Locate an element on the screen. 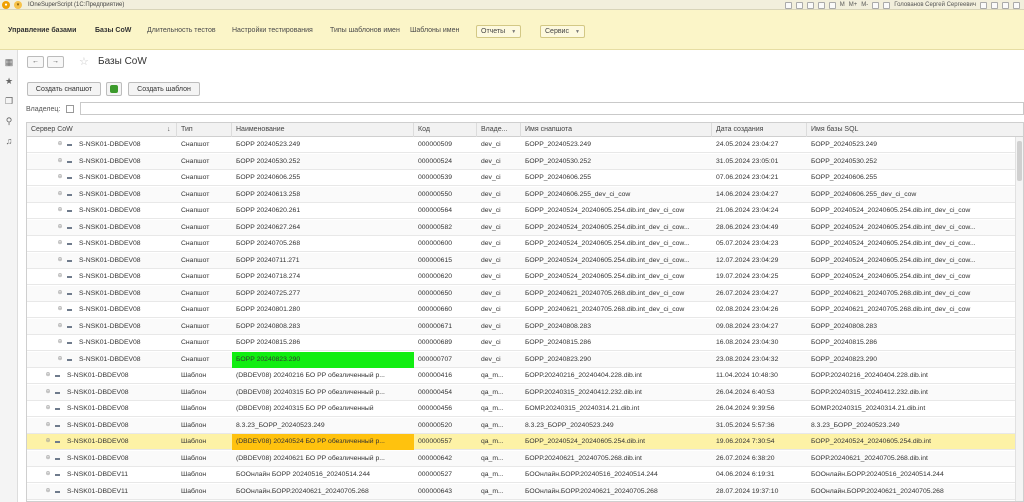 This screenshot has width=1024, height=502. owner-input is located at coordinates (552, 108).